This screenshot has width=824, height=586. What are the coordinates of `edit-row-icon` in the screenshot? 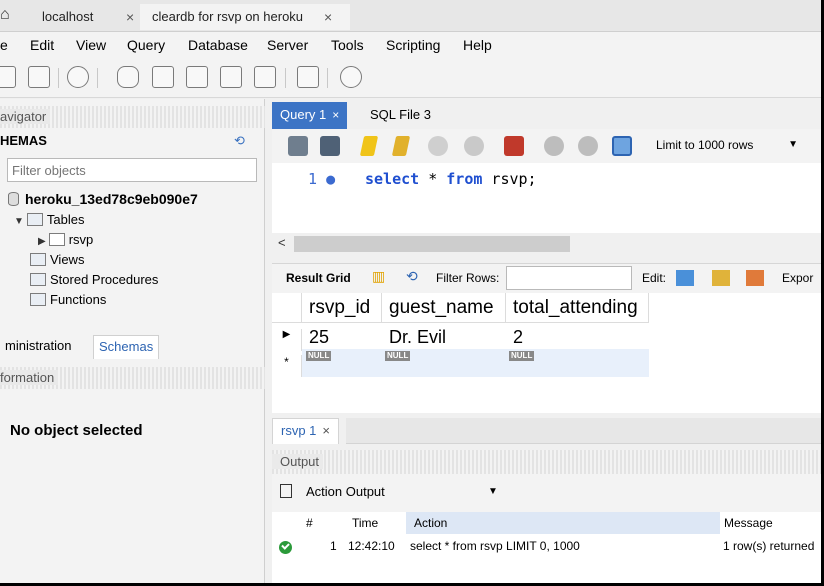 It's located at (685, 278).